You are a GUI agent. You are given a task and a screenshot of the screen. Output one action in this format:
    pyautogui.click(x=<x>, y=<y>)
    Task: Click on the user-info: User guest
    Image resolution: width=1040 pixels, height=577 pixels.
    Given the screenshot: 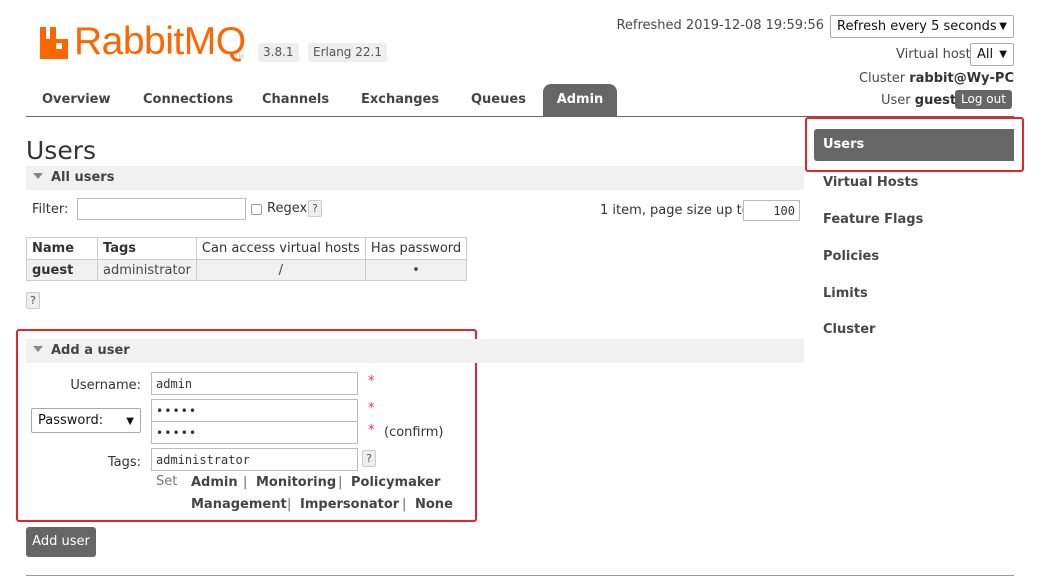 What is the action you would take?
    pyautogui.click(x=918, y=101)
    